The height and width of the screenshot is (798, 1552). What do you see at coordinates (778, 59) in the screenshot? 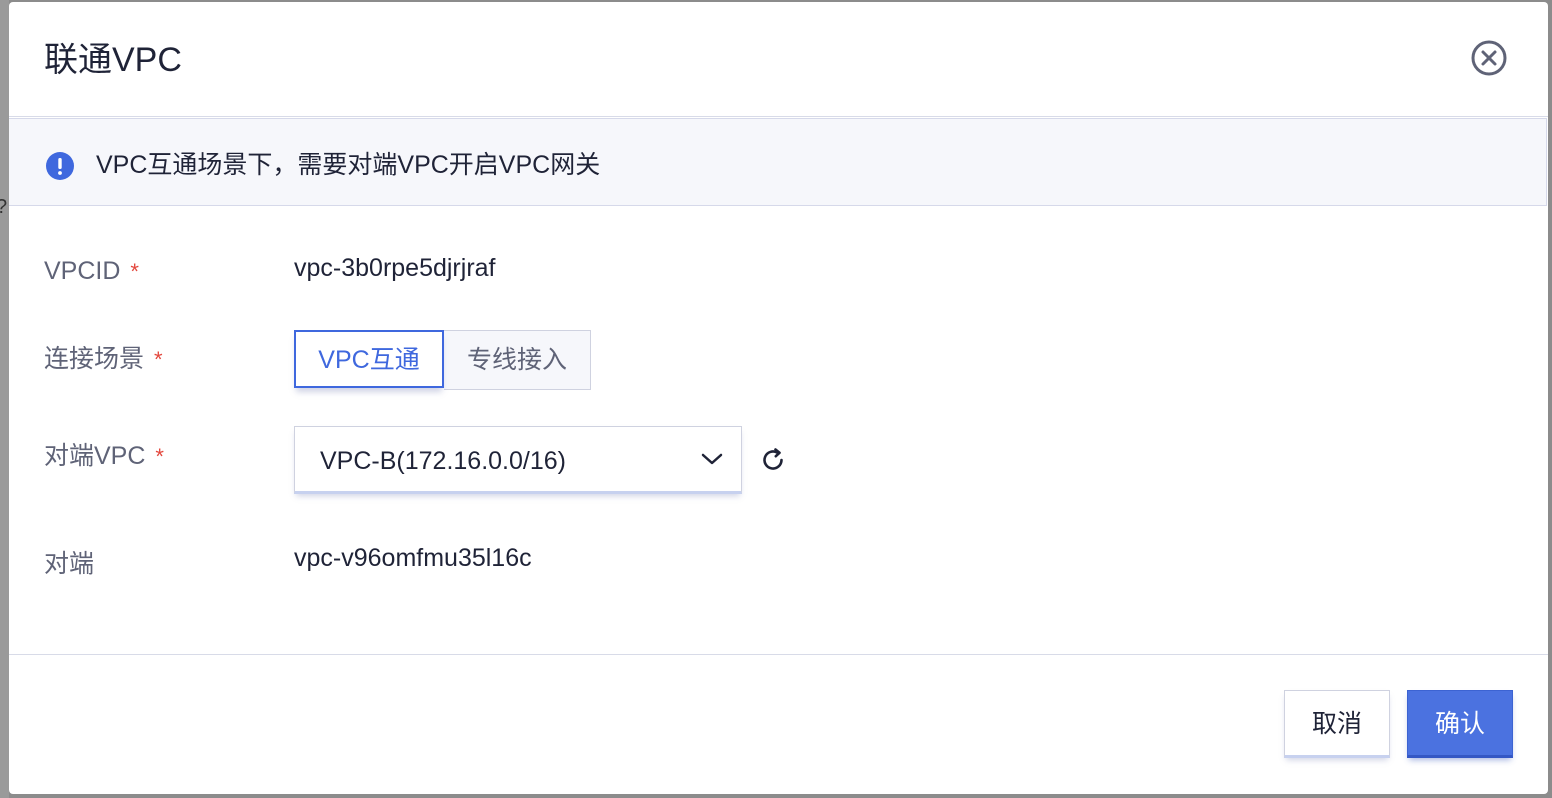
I see `dialog-header: 联通VPC` at bounding box center [778, 59].